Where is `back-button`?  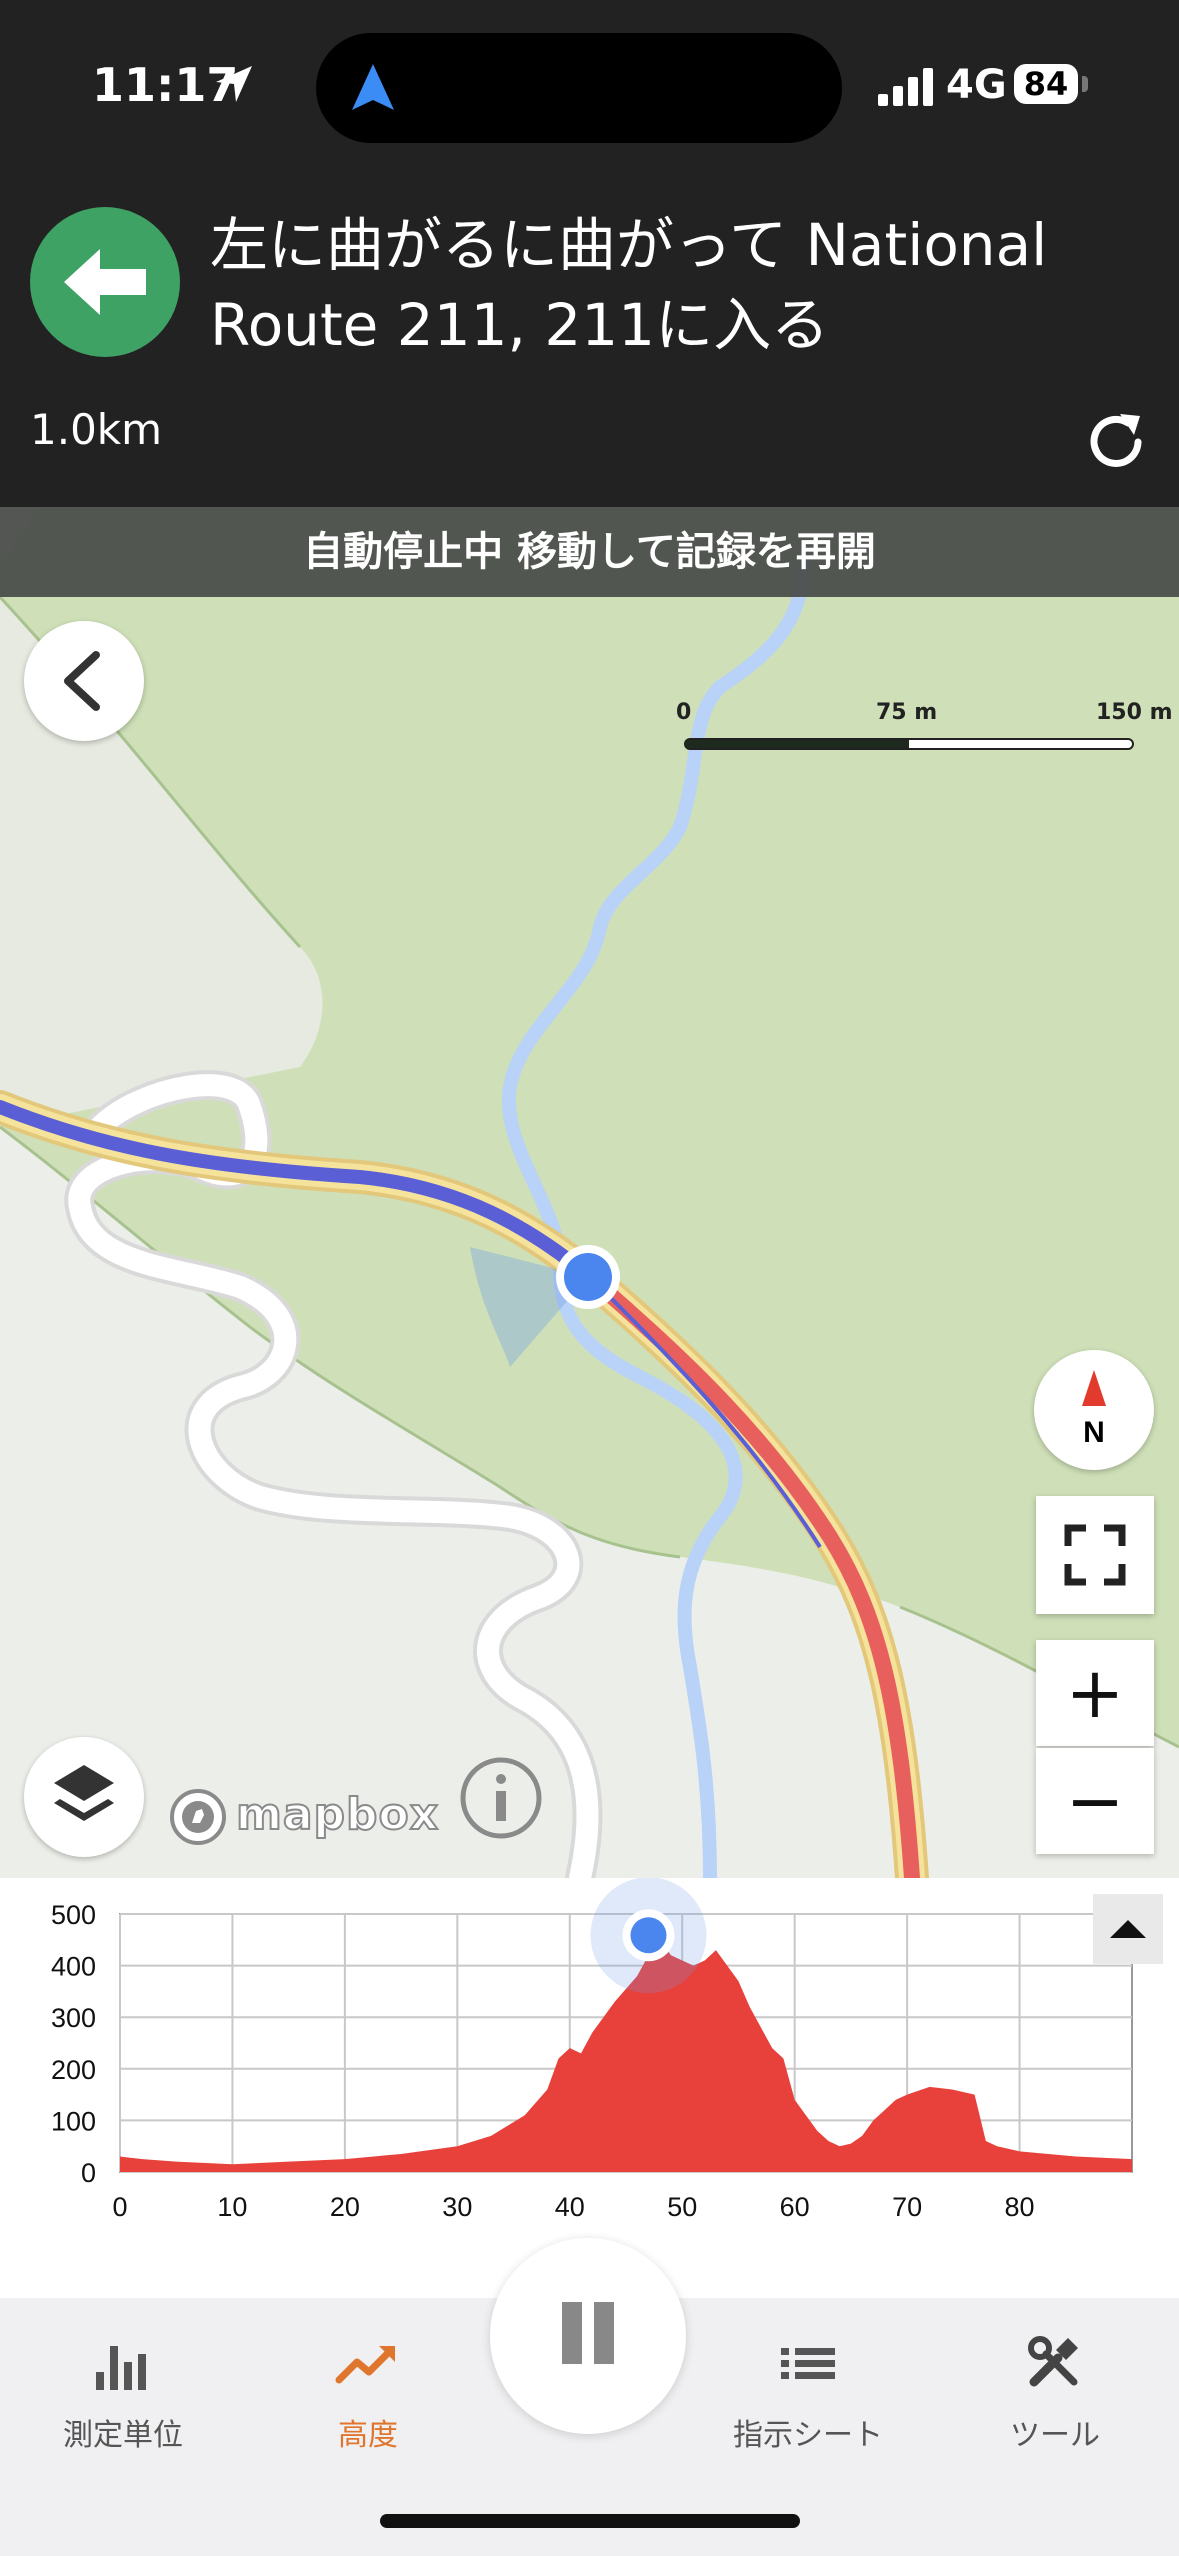
back-button is located at coordinates (84, 681).